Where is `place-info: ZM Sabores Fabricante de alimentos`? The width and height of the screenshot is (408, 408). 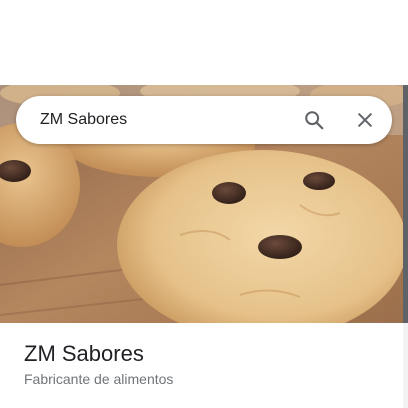 place-info: ZM Sabores Fabricante de alimentos is located at coordinates (204, 364).